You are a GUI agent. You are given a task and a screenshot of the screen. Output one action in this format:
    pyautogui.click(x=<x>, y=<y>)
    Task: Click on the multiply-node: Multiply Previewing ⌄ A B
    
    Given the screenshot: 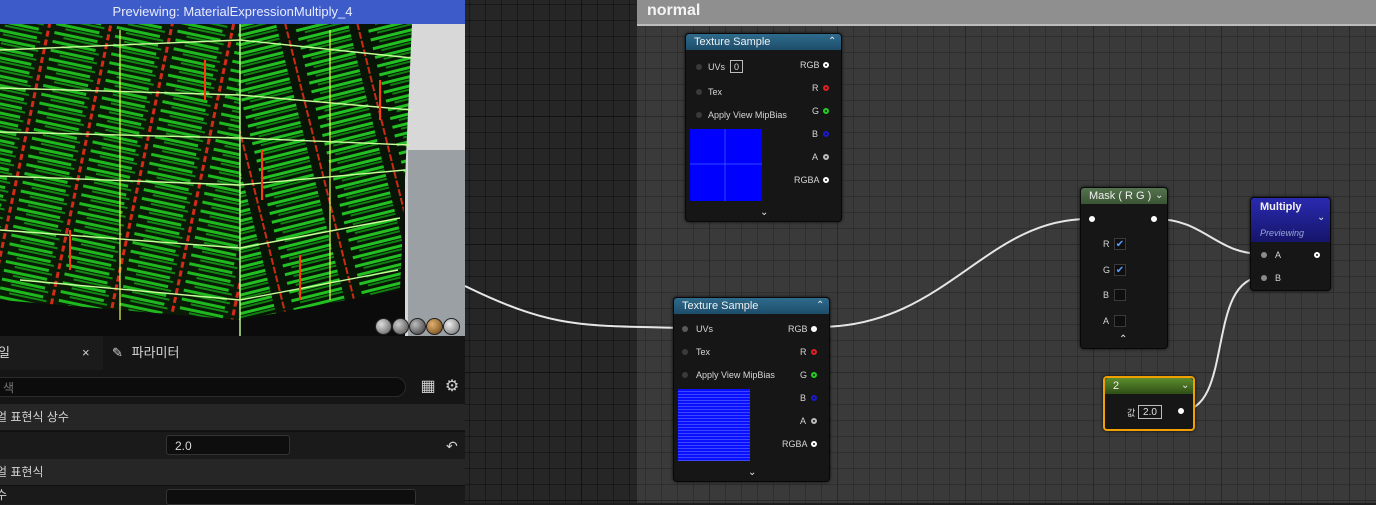 What is the action you would take?
    pyautogui.click(x=1290, y=244)
    